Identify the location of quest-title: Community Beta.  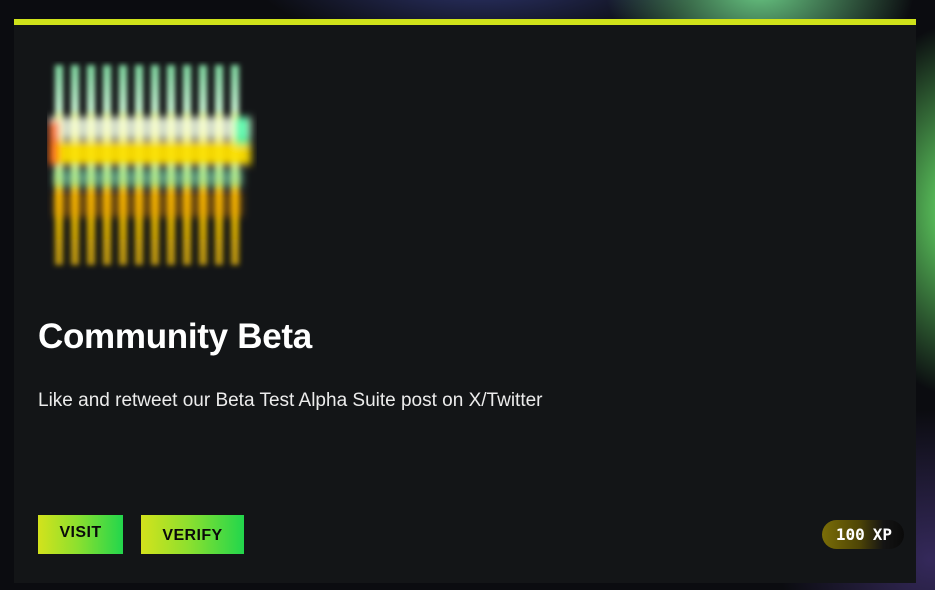
(175, 336).